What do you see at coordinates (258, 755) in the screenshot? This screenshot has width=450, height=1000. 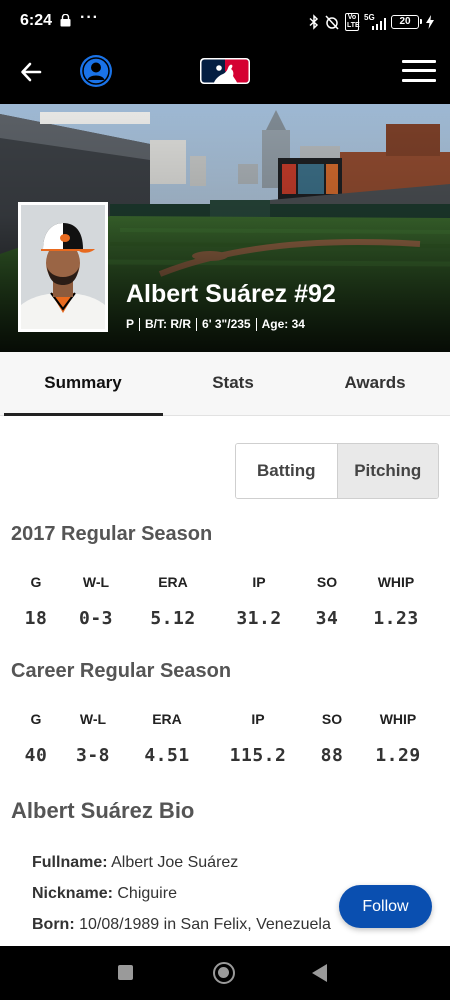 I see `stat-value: 115.2` at bounding box center [258, 755].